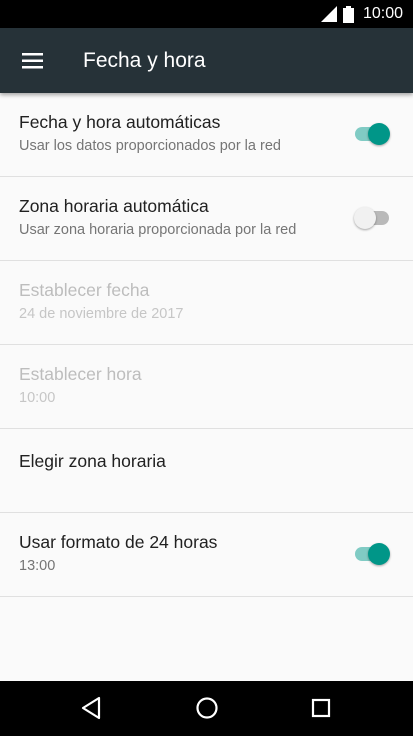 Image resolution: width=413 pixels, height=736 pixels. Describe the element at coordinates (118, 542) in the screenshot. I see `setting-title: Usar formato de 24 horas` at that location.